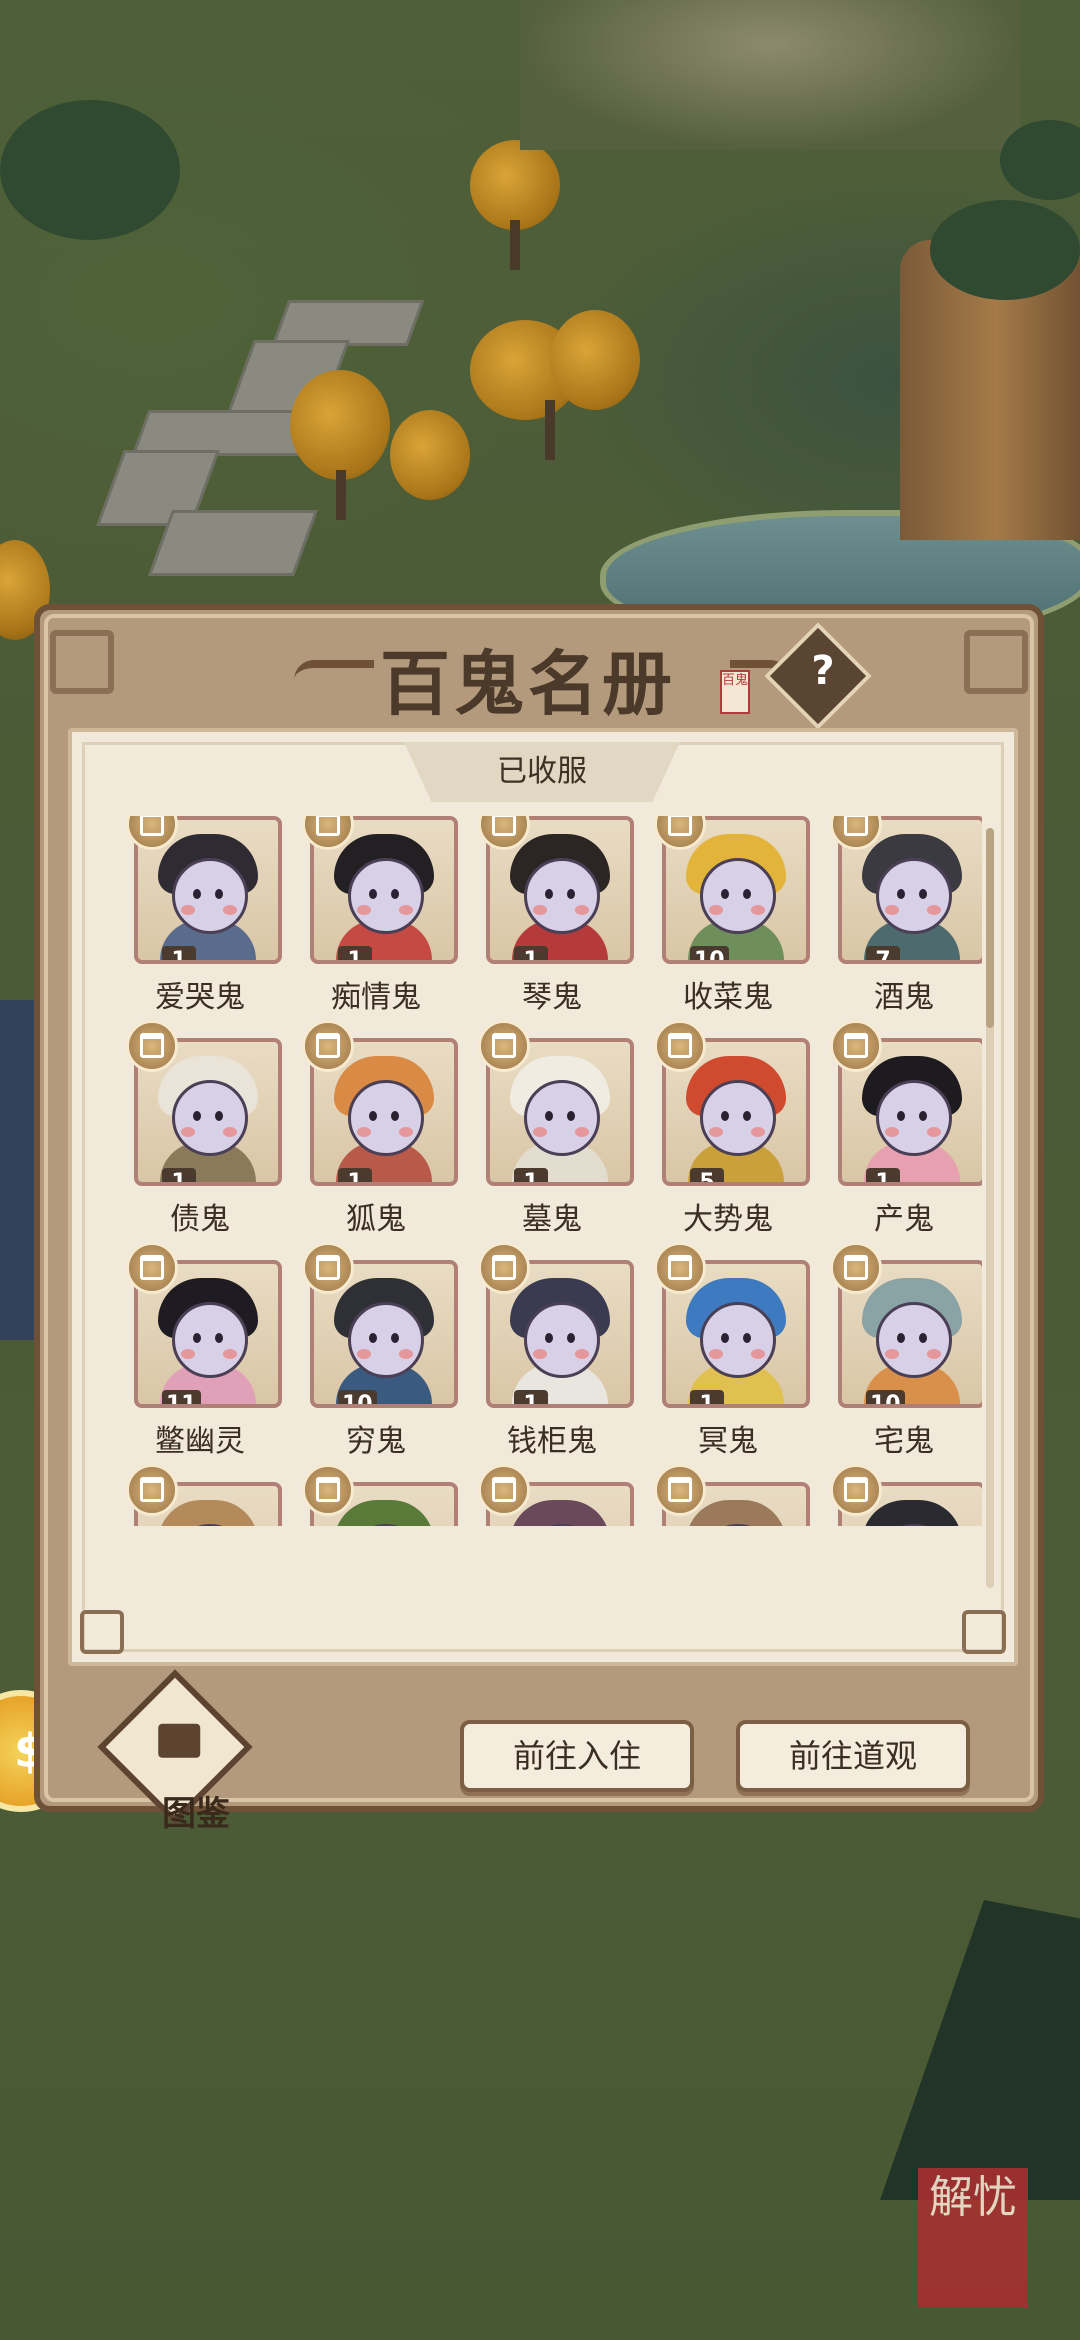 Image resolution: width=1080 pixels, height=2340 pixels. I want to click on ghost-name: 鳖幽灵, so click(200, 1441).